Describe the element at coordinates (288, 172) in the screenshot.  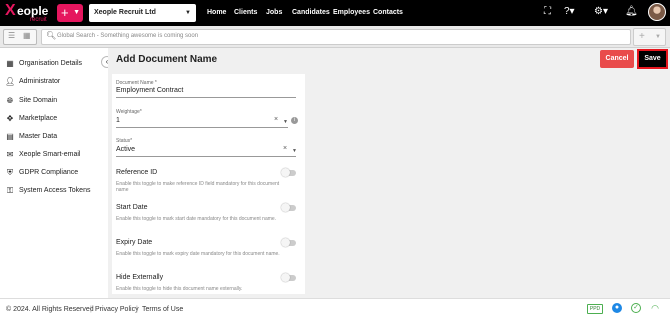
I see `reference-id-toggle` at that location.